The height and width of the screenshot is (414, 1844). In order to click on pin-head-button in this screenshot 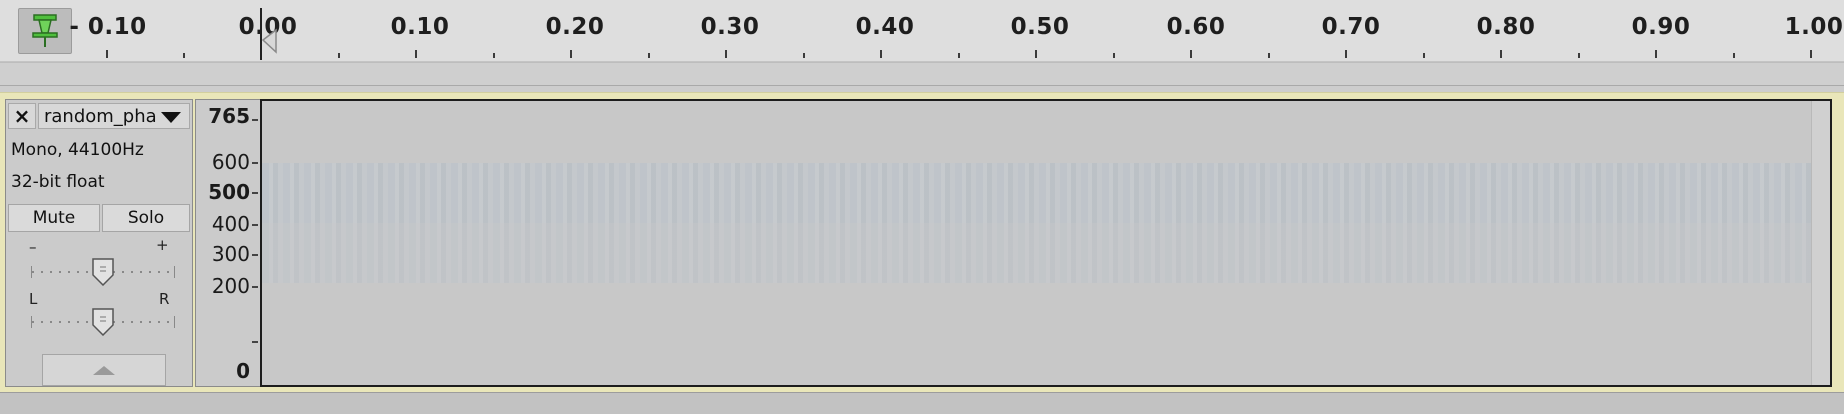, I will do `click(45, 31)`.